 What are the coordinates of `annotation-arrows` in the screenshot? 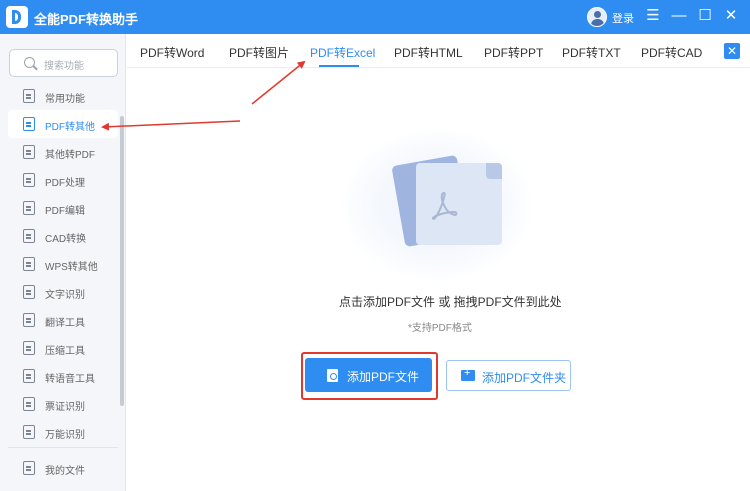 It's located at (203, 95).